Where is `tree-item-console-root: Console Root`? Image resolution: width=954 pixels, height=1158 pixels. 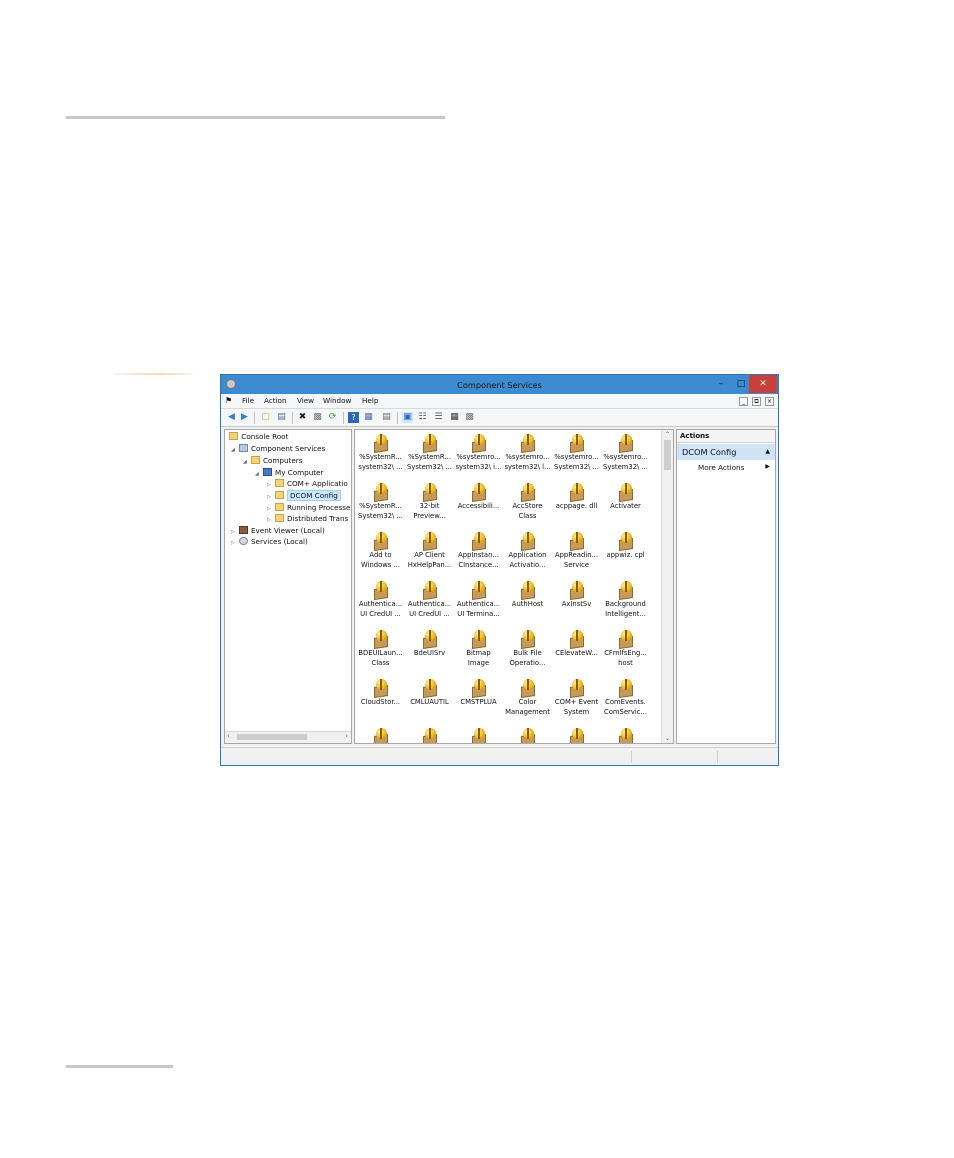 tree-item-console-root: Console Root is located at coordinates (257, 436).